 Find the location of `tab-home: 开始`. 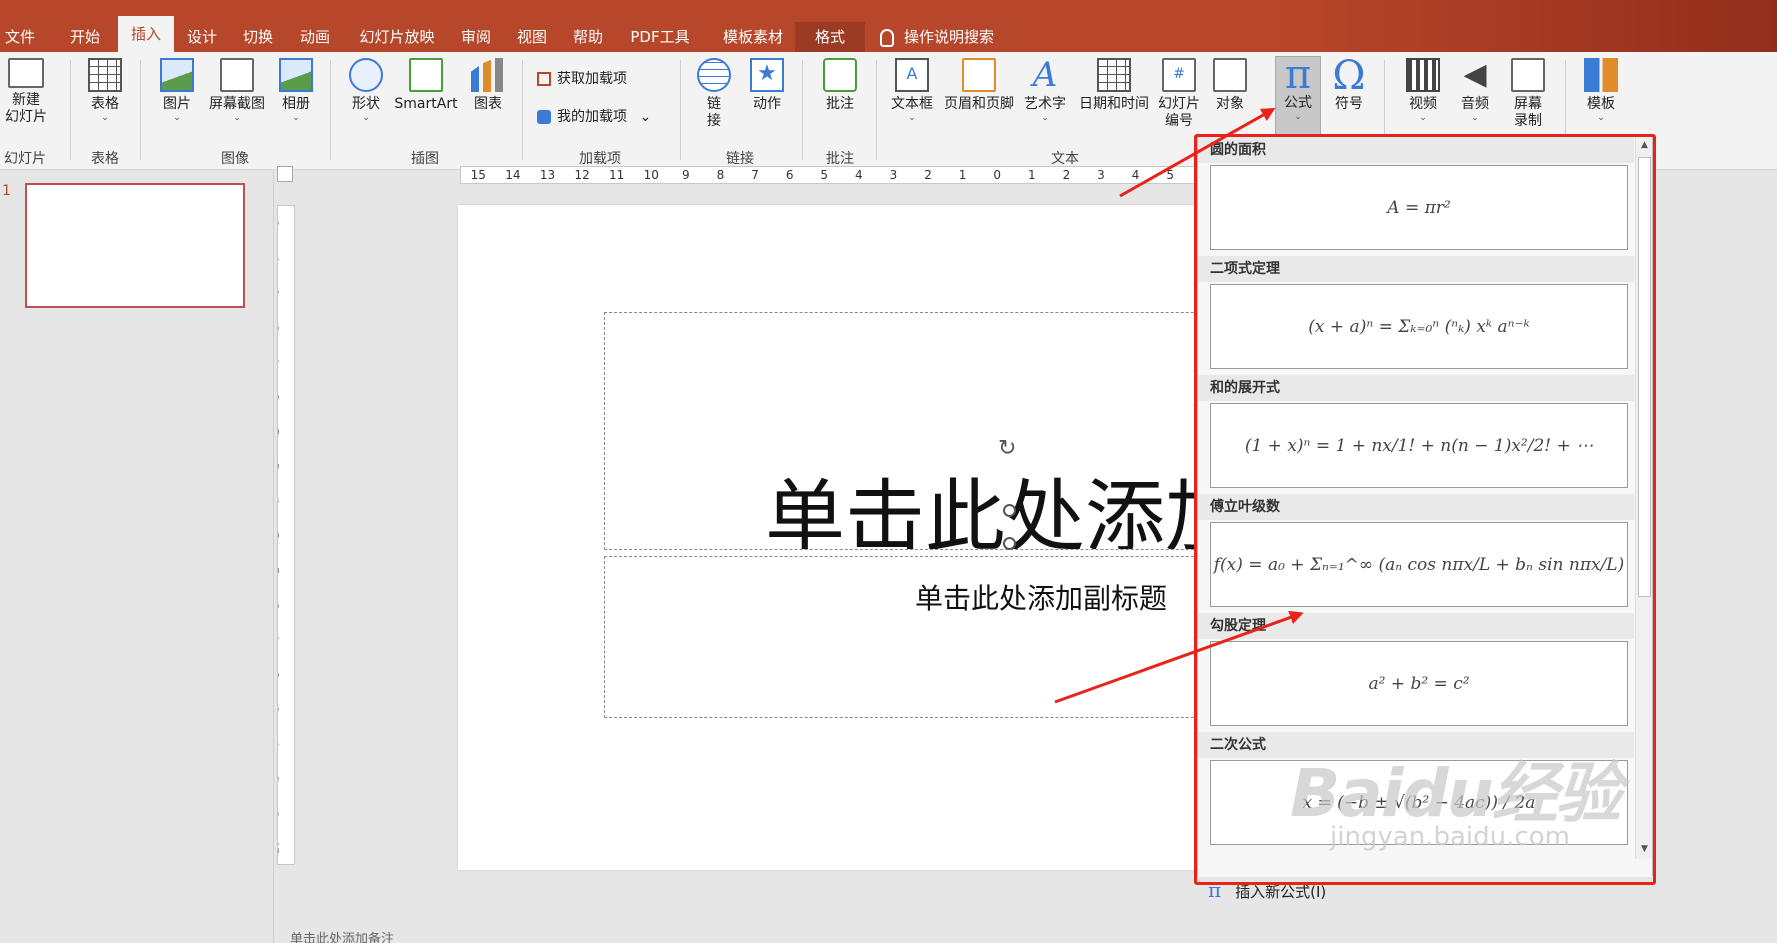

tab-home: 开始 is located at coordinates (85, 37).